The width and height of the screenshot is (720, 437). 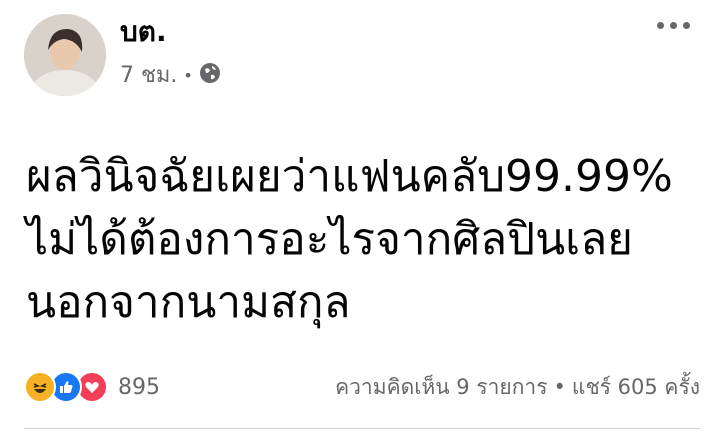 I want to click on shares-count-link: แชร์ 605 ครั้ง, so click(x=636, y=387).